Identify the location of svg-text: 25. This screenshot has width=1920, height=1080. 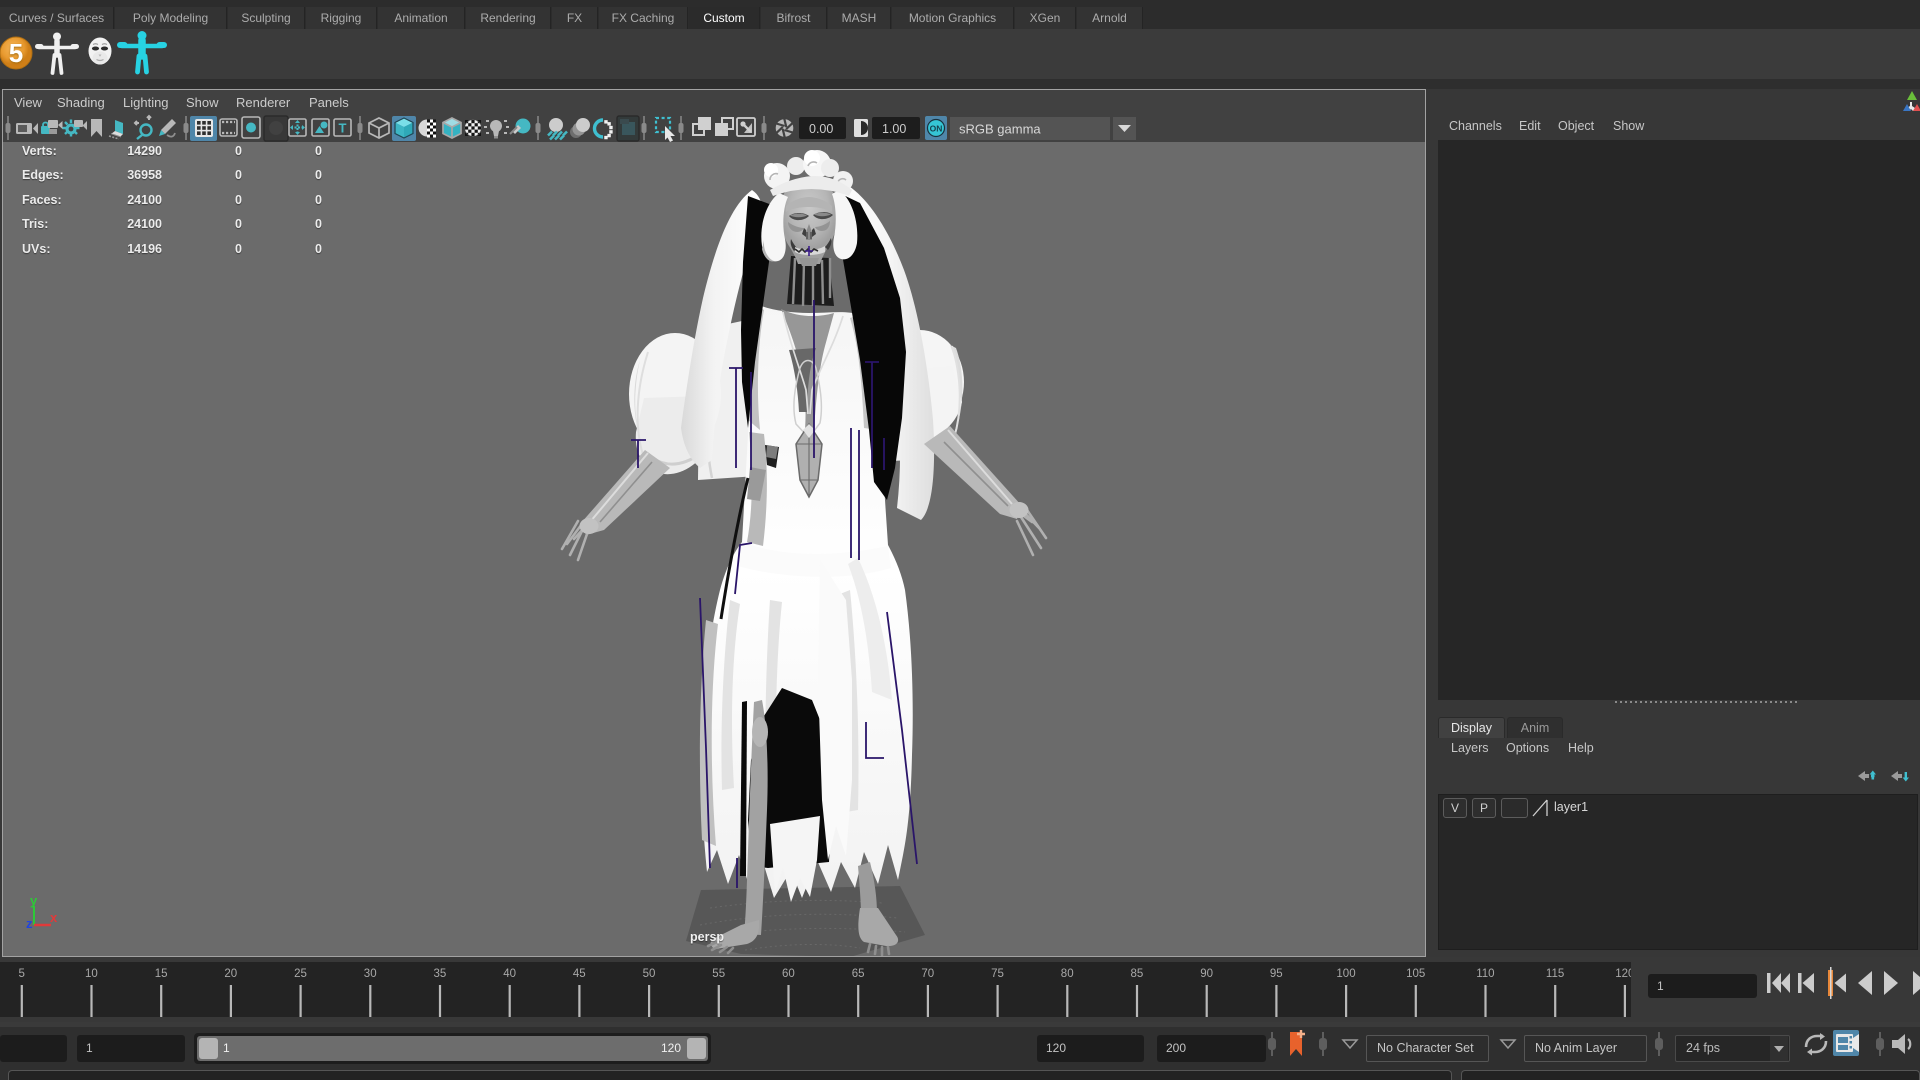
(300, 974).